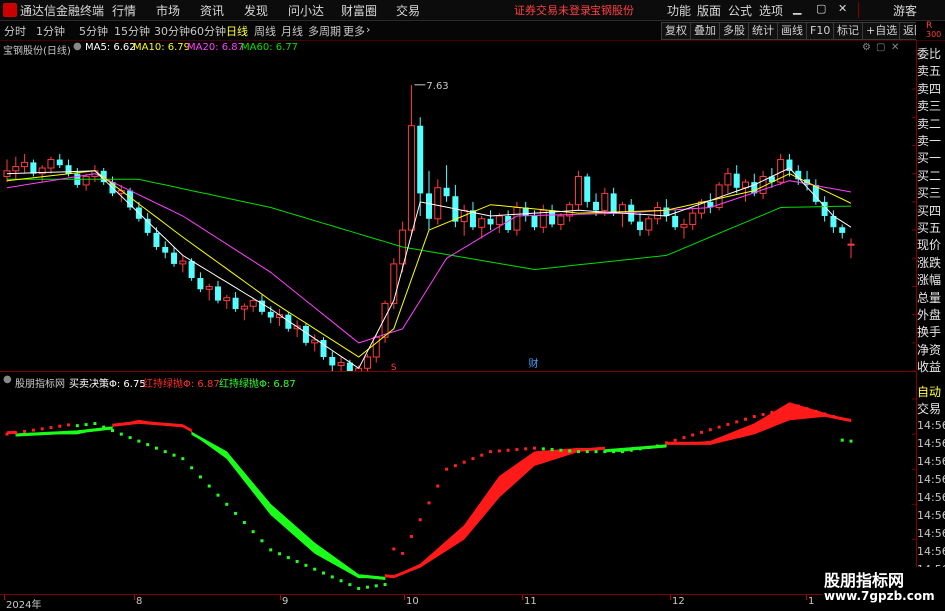  Describe the element at coordinates (763, 31) in the screenshot. I see `statistics-button: 统计` at that location.